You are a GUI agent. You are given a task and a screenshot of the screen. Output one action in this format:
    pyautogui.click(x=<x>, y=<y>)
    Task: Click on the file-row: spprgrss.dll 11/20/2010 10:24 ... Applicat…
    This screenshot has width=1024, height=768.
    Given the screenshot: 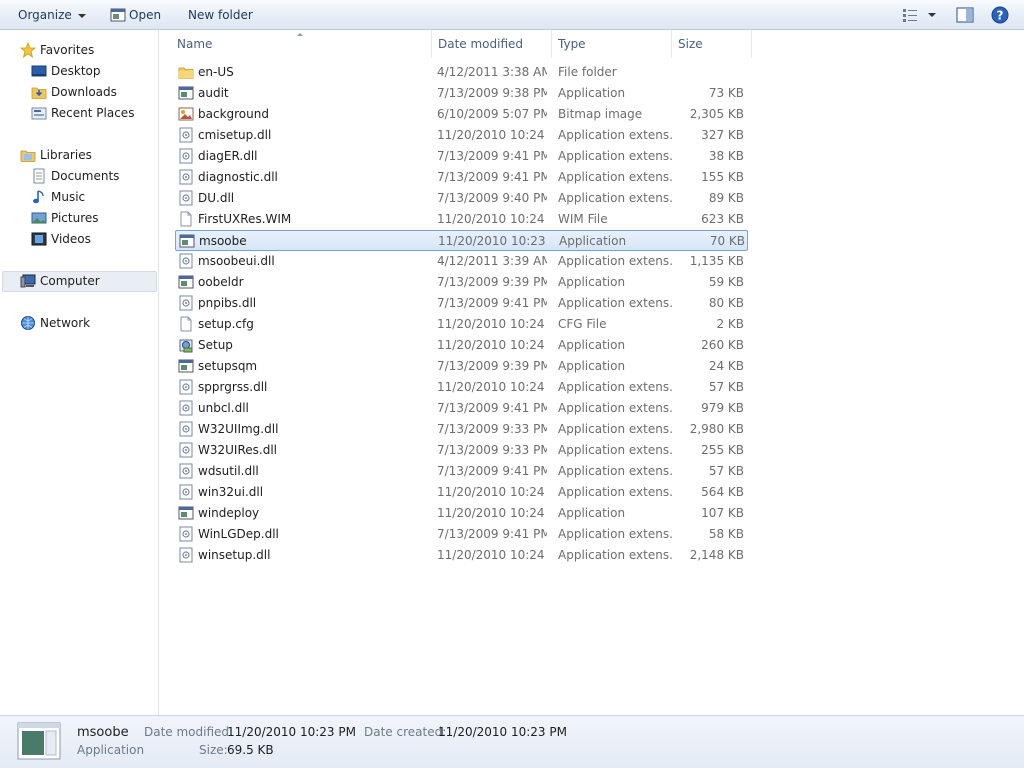 What is the action you would take?
    pyautogui.click(x=461, y=387)
    